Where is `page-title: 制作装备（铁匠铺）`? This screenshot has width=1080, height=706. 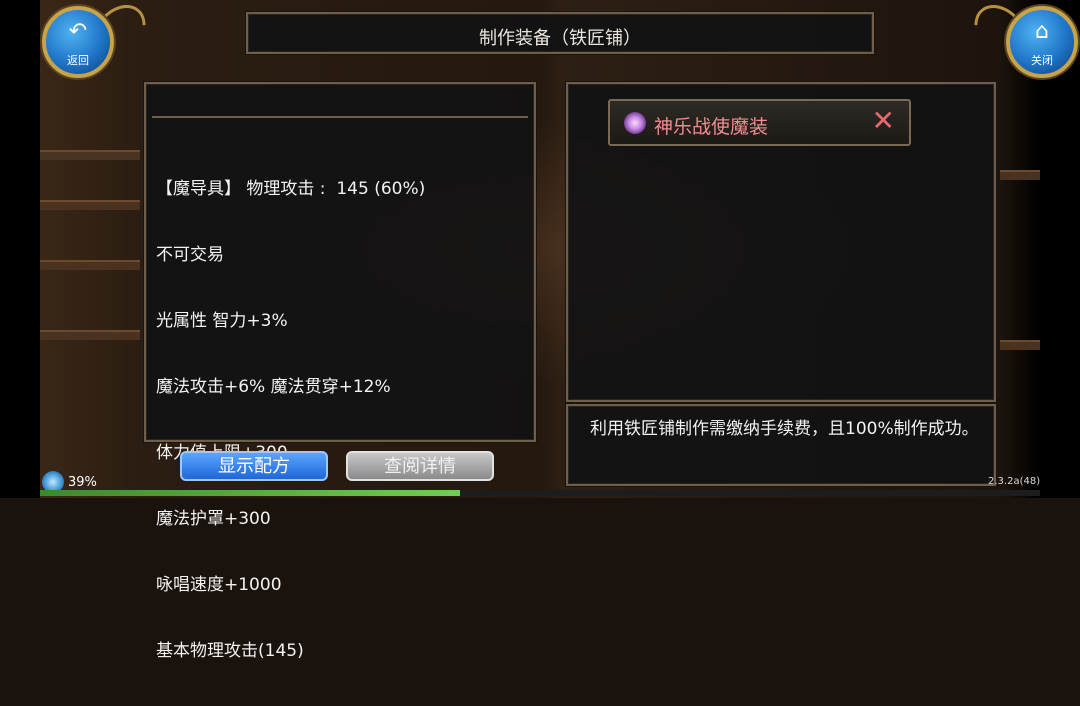 page-title: 制作装备（铁匠铺） is located at coordinates (560, 38).